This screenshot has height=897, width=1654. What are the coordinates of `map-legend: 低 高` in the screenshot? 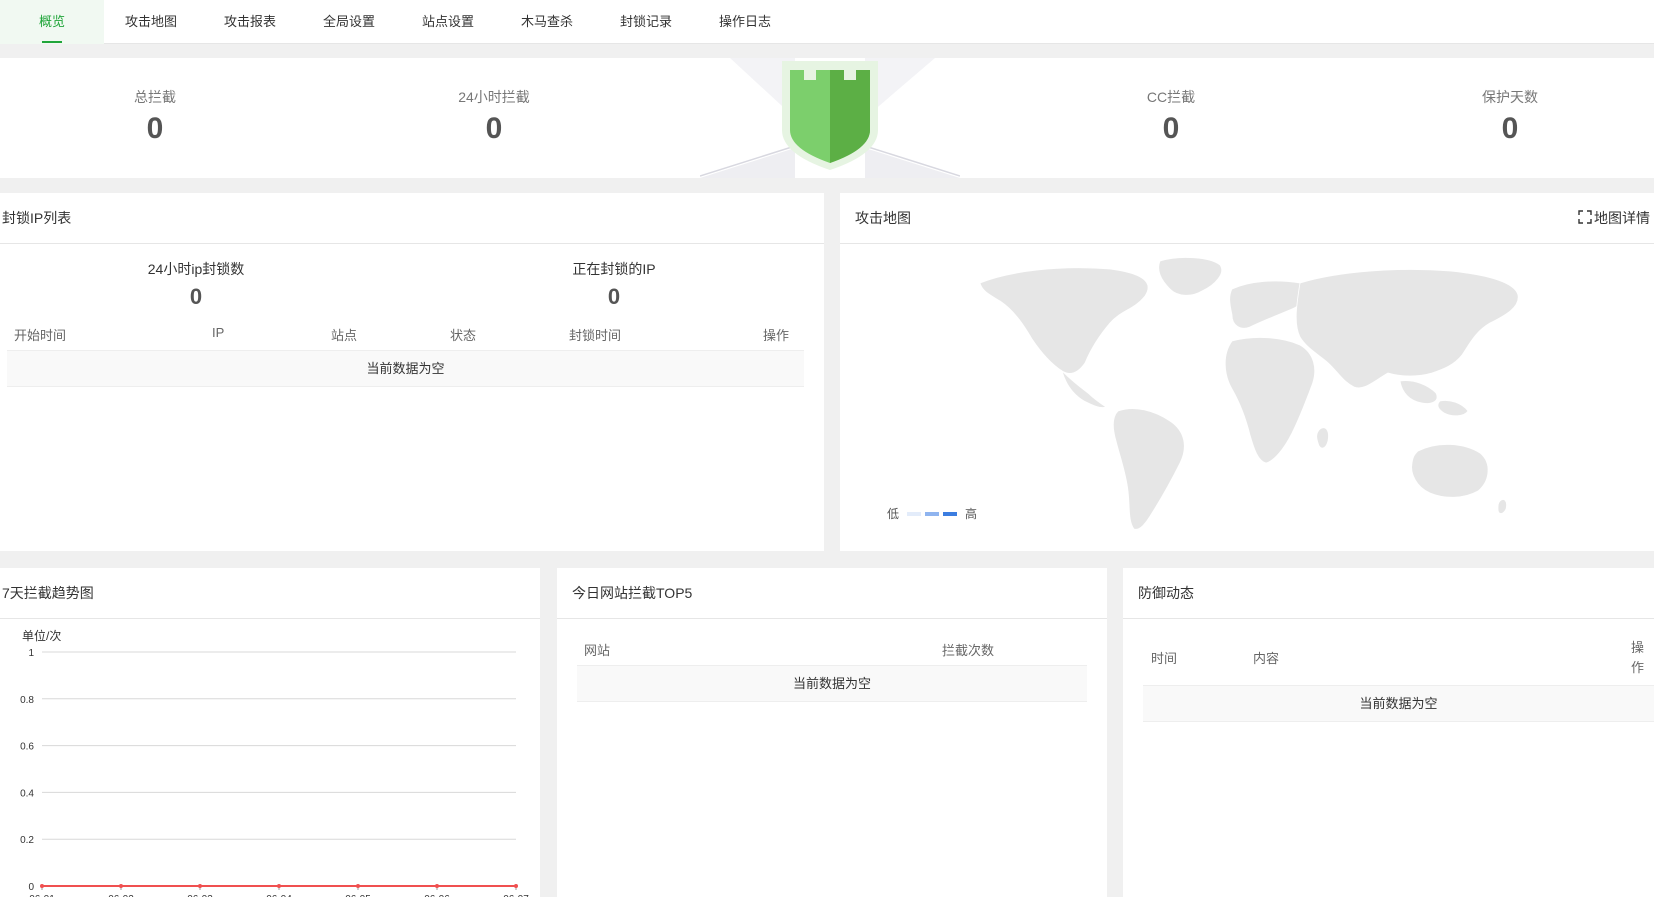 It's located at (932, 513).